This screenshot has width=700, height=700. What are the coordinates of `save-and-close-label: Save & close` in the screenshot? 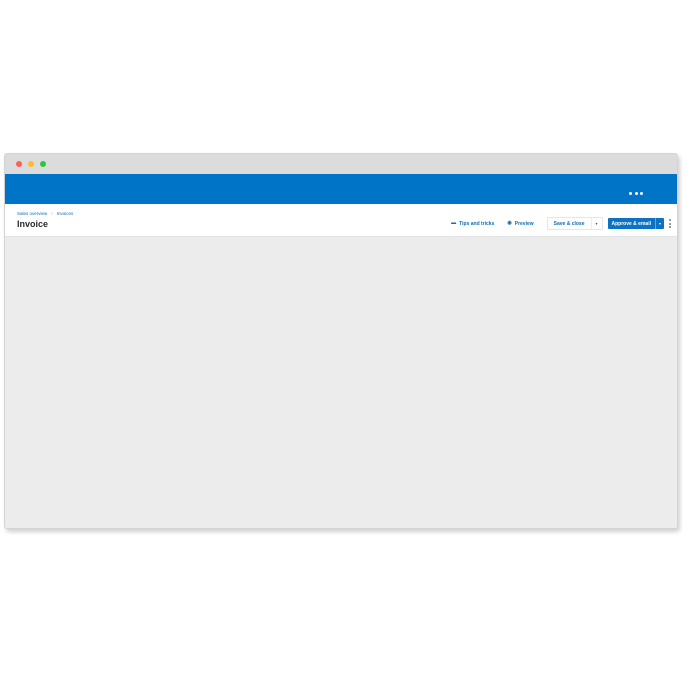 It's located at (569, 223).